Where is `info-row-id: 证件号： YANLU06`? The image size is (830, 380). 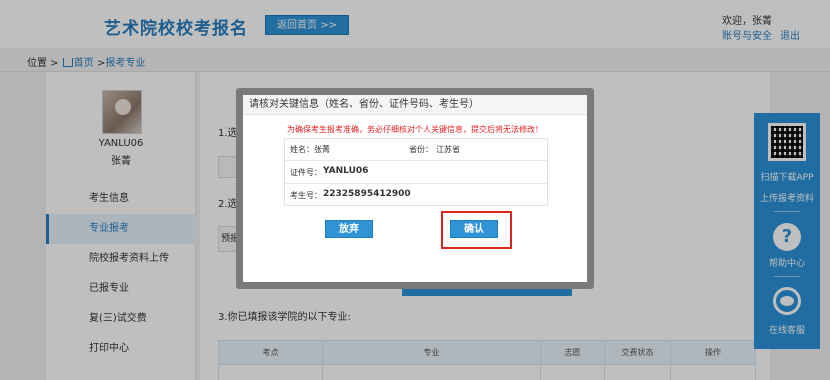 info-row-id: 证件号： YANLU06 is located at coordinates (416, 172).